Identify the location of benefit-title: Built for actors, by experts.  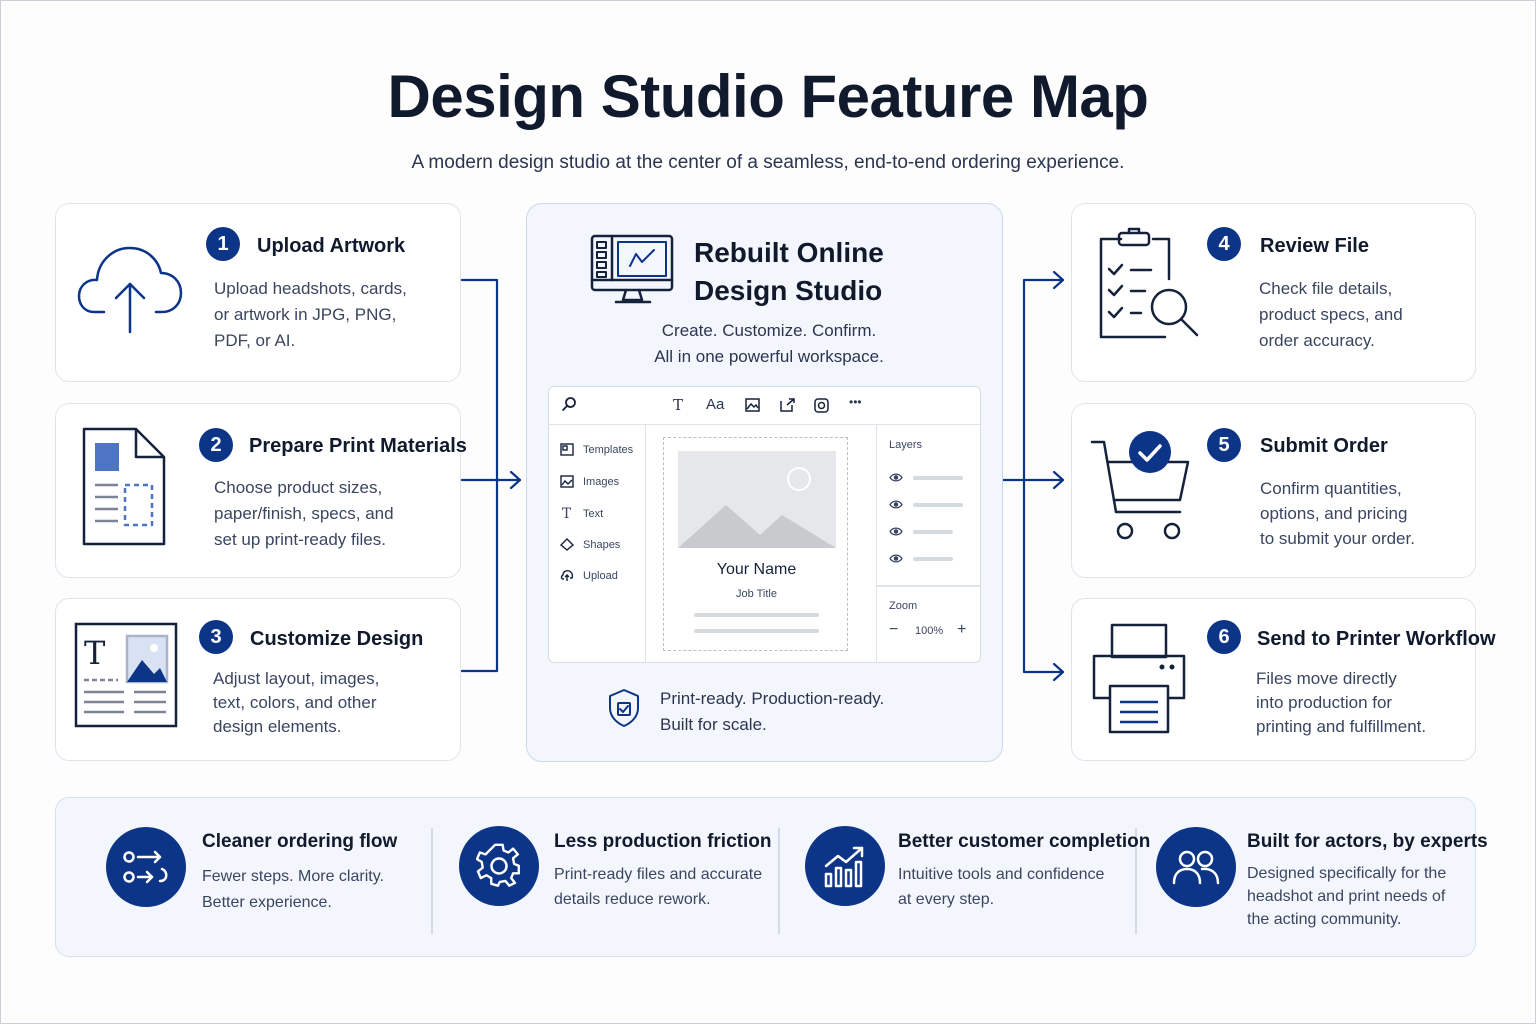
(1367, 841).